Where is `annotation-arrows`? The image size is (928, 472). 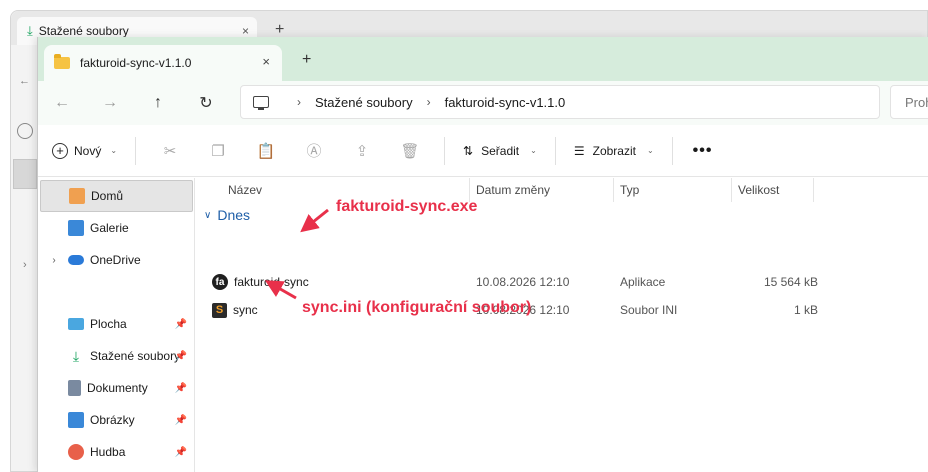 annotation-arrows is located at coordinates (296, 254).